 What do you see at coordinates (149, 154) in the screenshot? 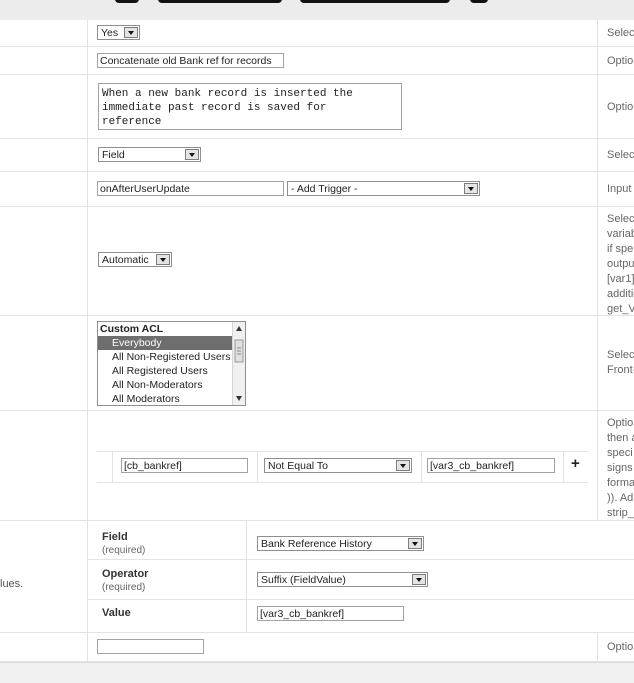
I see `type-select: Field` at bounding box center [149, 154].